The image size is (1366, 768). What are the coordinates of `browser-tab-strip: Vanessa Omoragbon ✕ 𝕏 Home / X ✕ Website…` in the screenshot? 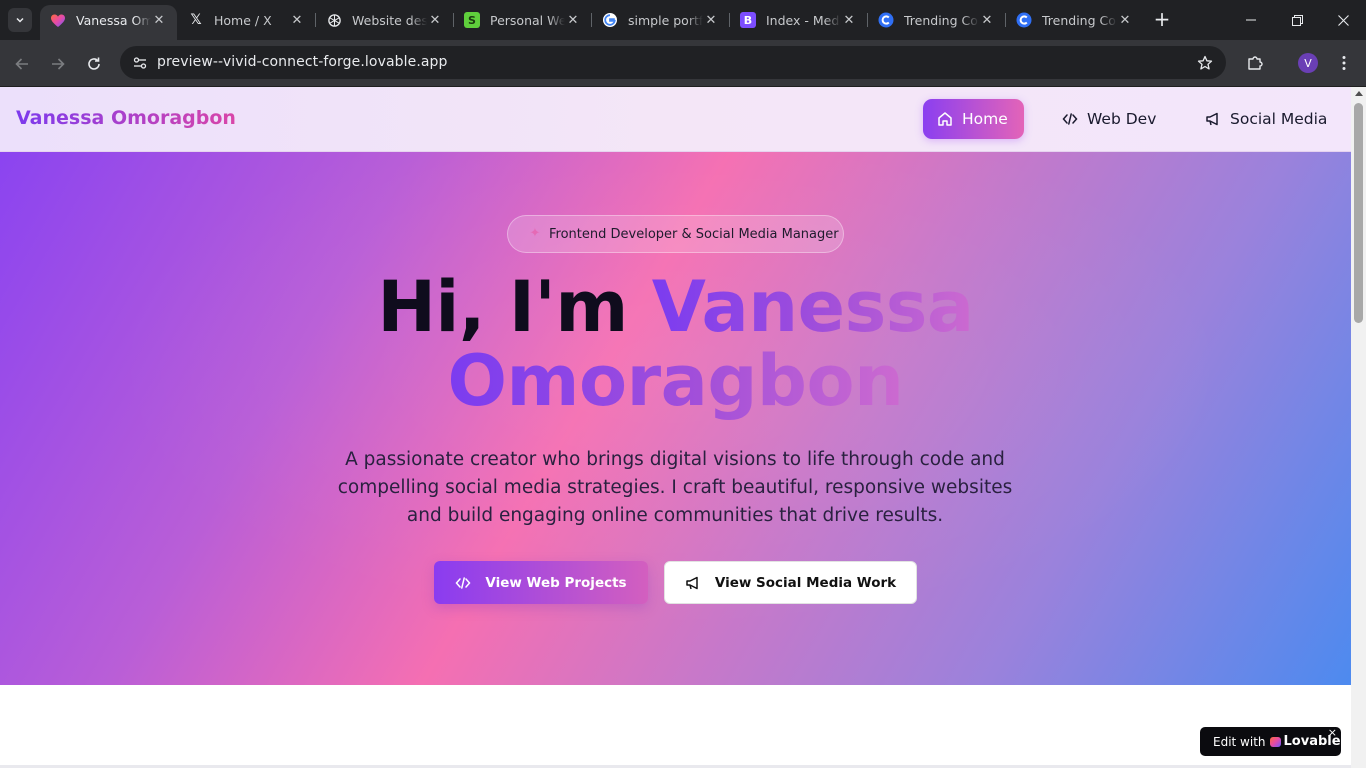 It's located at (683, 20).